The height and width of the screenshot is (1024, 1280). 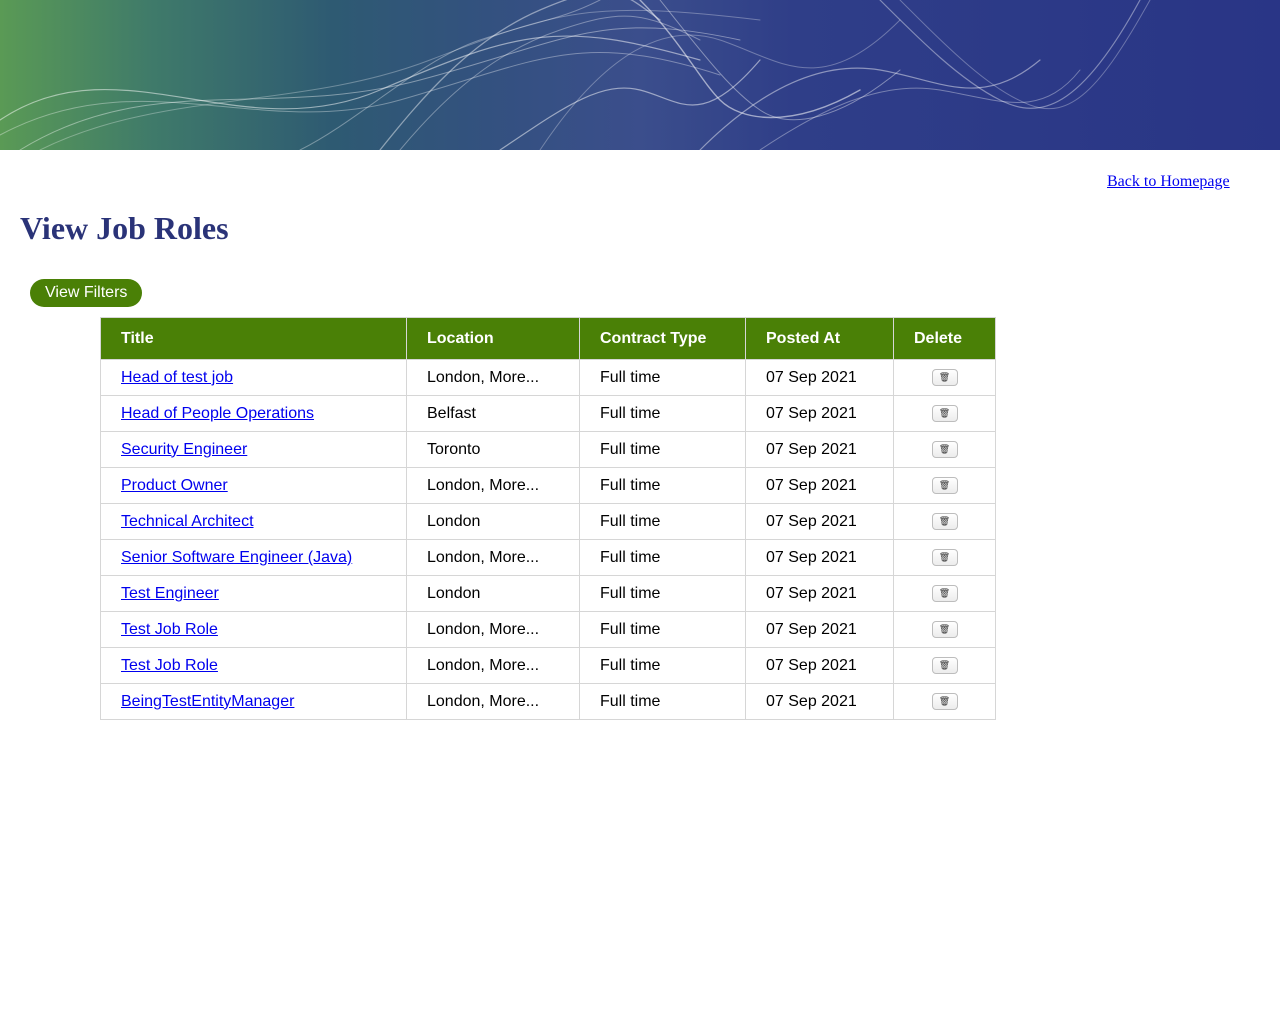 I want to click on title-cell: Senior Software Engineer (Java), so click(x=253, y=557).